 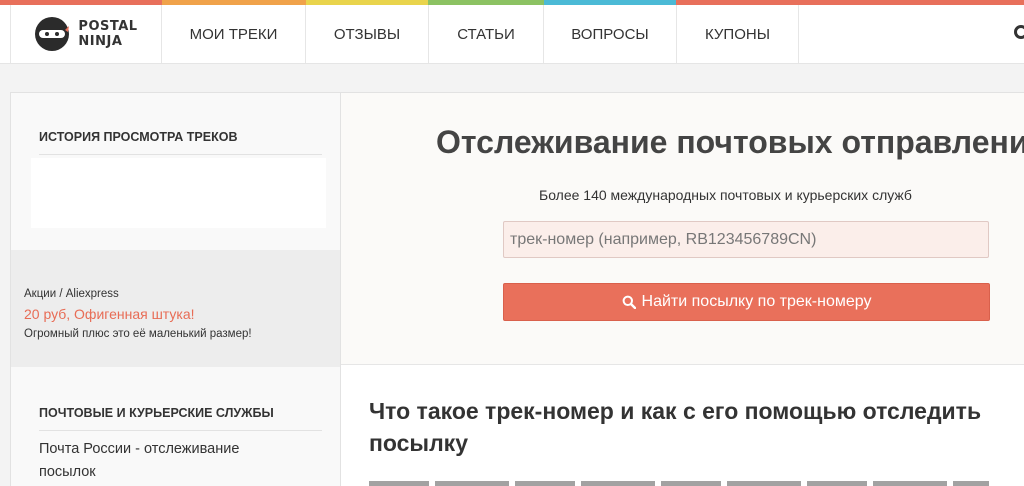 I want to click on logo-line-1: POSTAL, so click(x=108, y=26).